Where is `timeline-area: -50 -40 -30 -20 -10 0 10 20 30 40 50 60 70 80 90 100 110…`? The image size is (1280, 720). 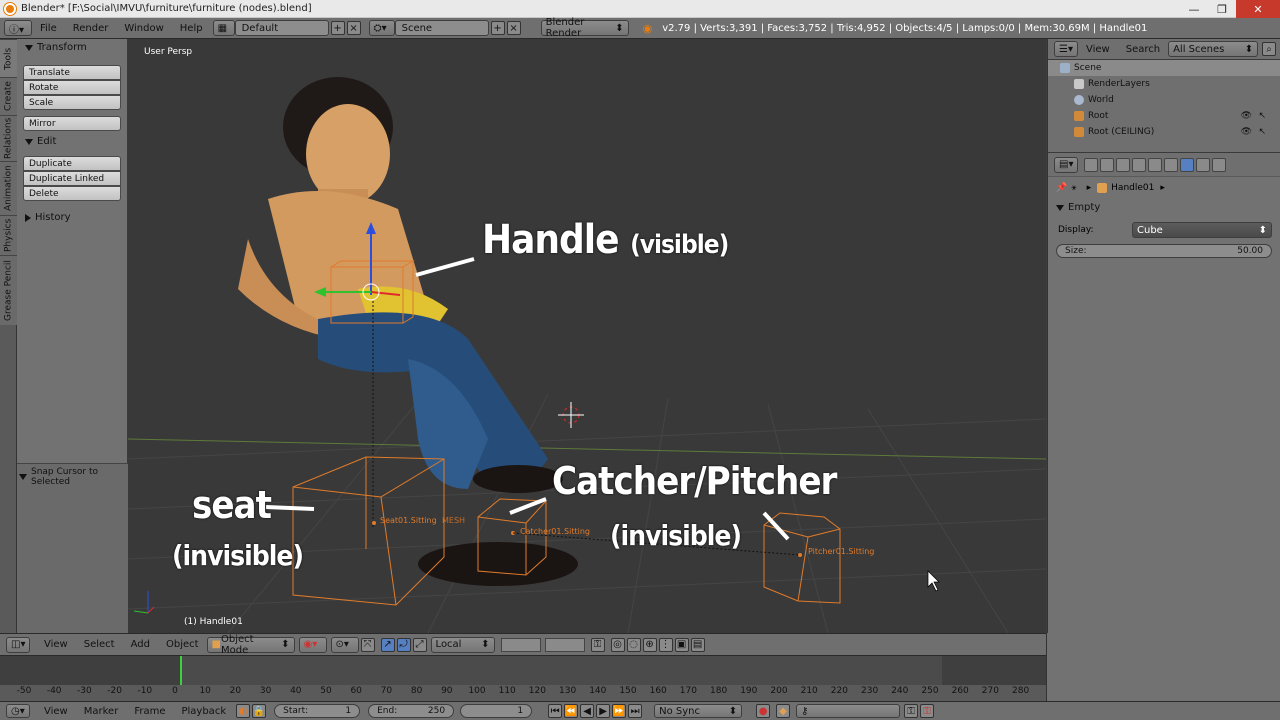
timeline-area: -50 -40 -30 -20 -10 0 10 20 30 40 50 60 70 80 90 100 110… is located at coordinates (523, 678).